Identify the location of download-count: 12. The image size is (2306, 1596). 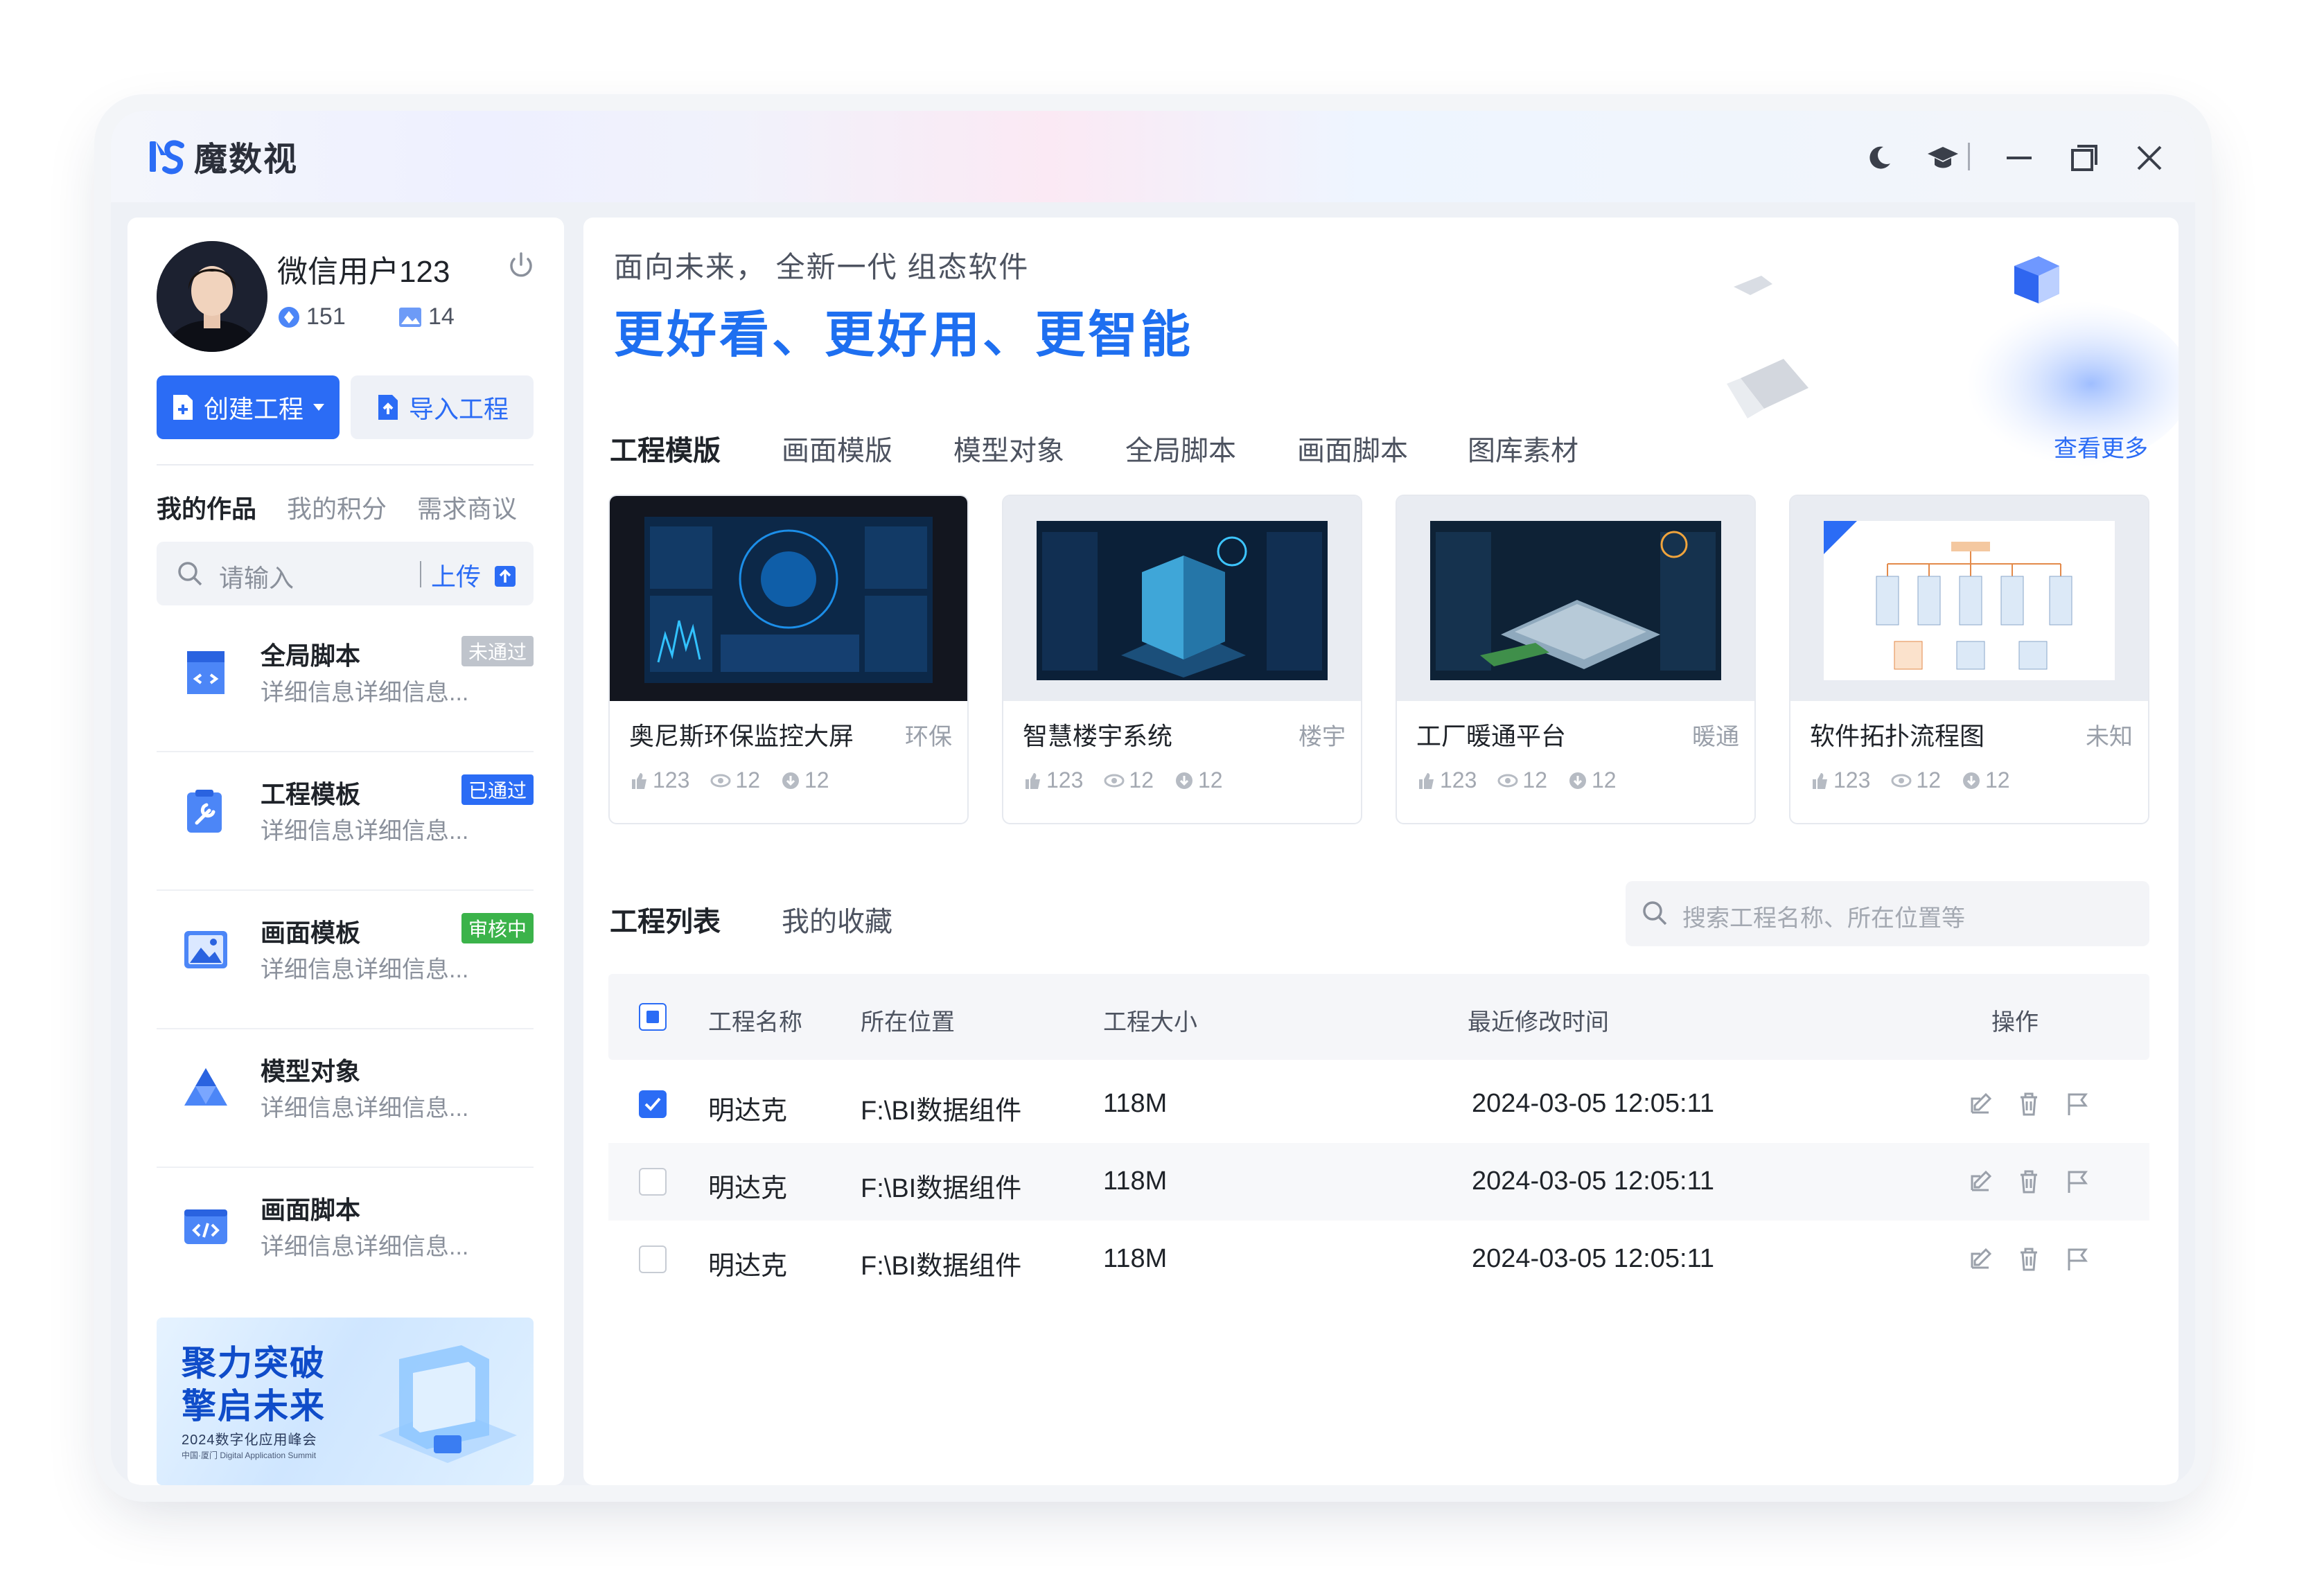
(1604, 780).